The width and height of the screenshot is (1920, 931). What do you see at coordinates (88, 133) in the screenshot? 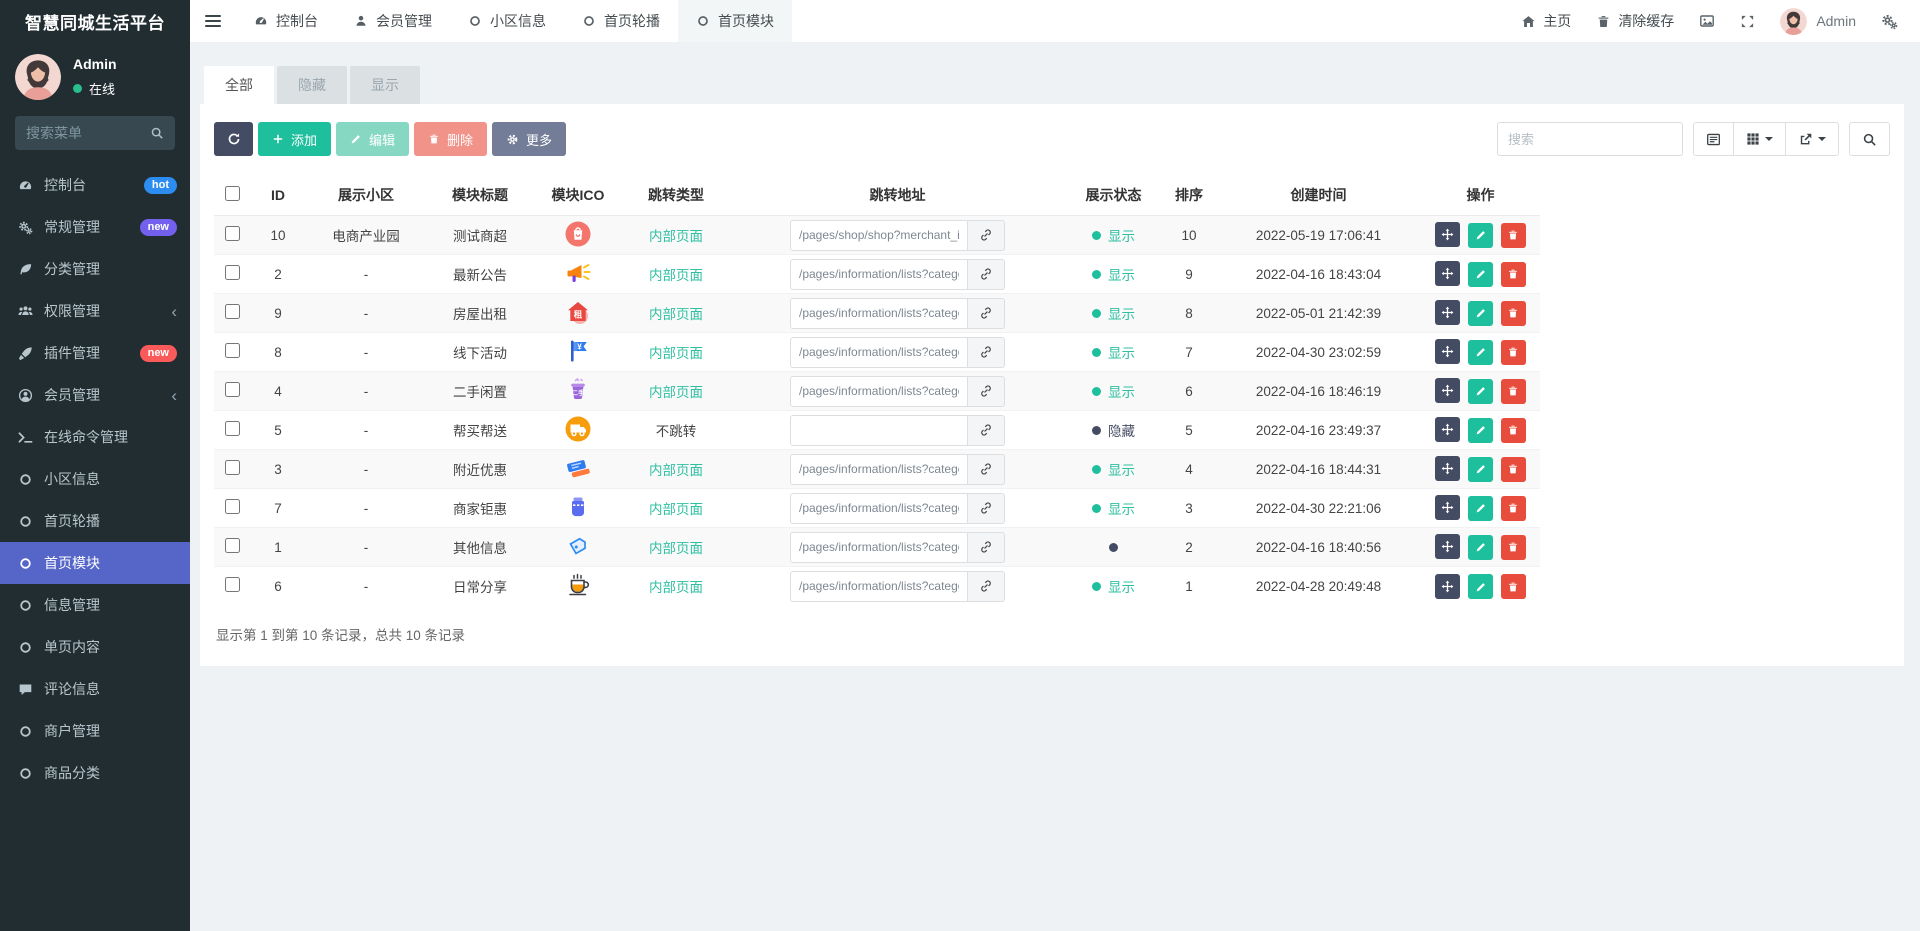
I see `sidebar-search-input` at bounding box center [88, 133].